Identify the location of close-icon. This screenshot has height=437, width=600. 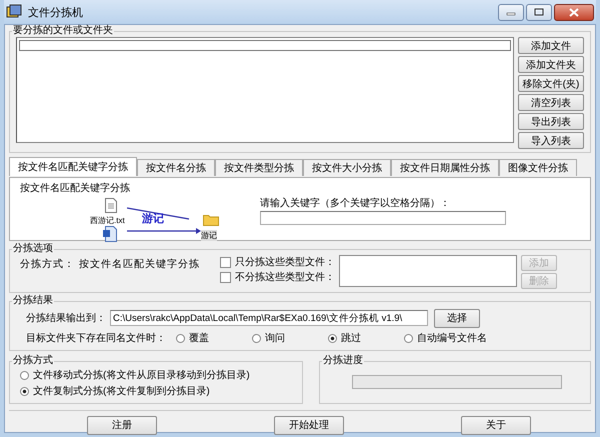
(574, 12).